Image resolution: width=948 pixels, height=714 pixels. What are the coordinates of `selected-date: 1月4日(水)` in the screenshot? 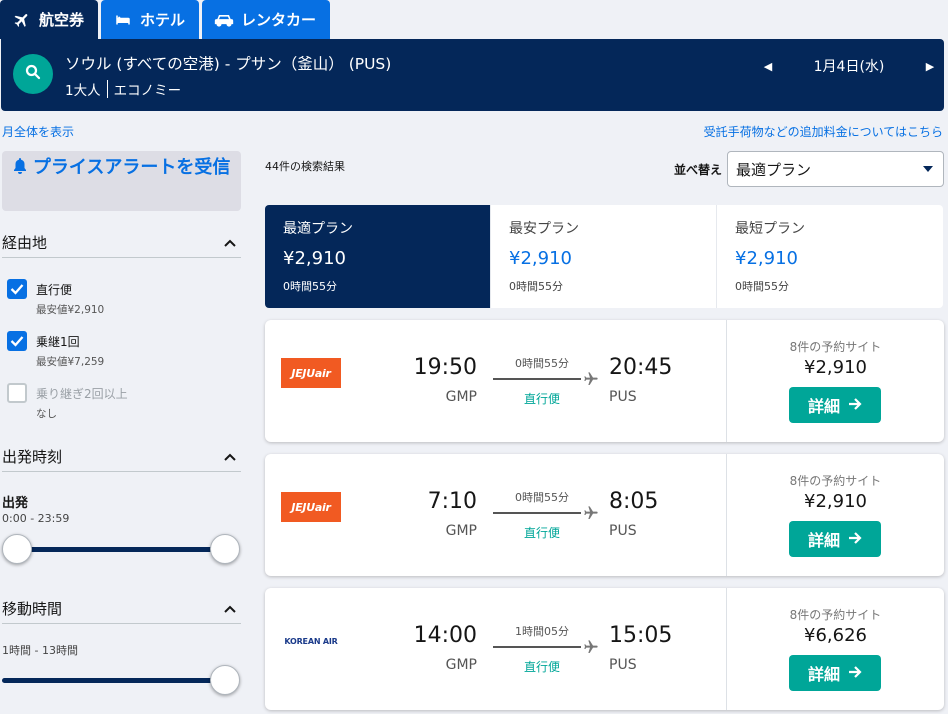 It's located at (849, 66).